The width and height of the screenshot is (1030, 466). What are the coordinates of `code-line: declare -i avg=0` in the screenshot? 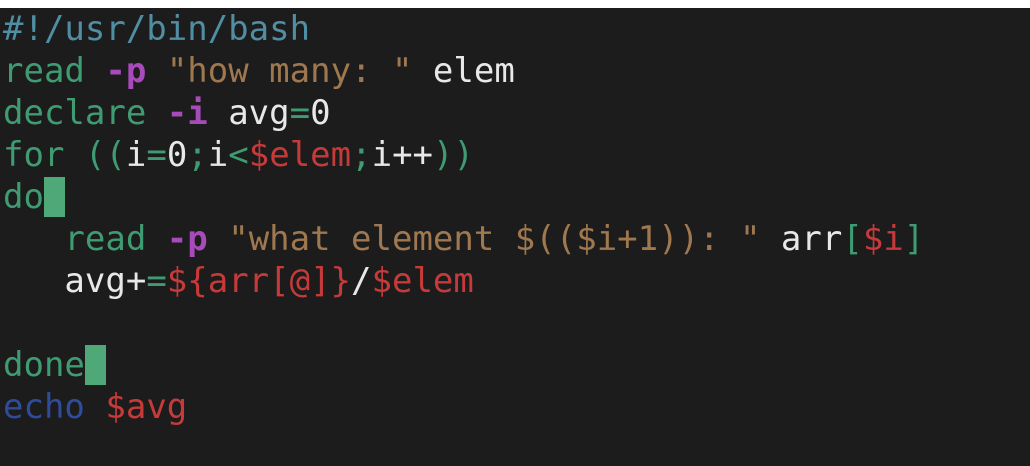 It's located at (167, 113).